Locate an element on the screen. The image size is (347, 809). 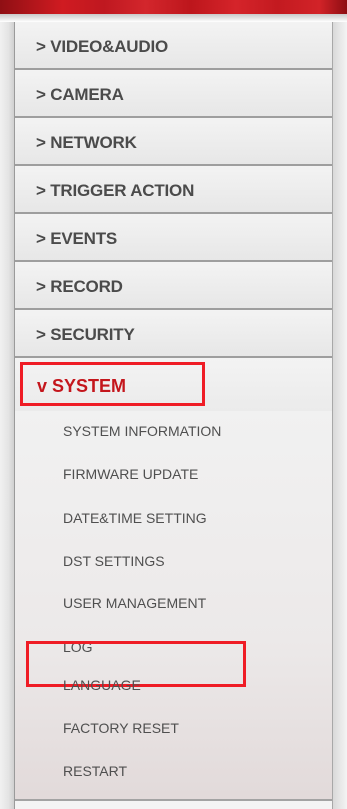
menu-item-label: > EVENTS is located at coordinates (77, 238).